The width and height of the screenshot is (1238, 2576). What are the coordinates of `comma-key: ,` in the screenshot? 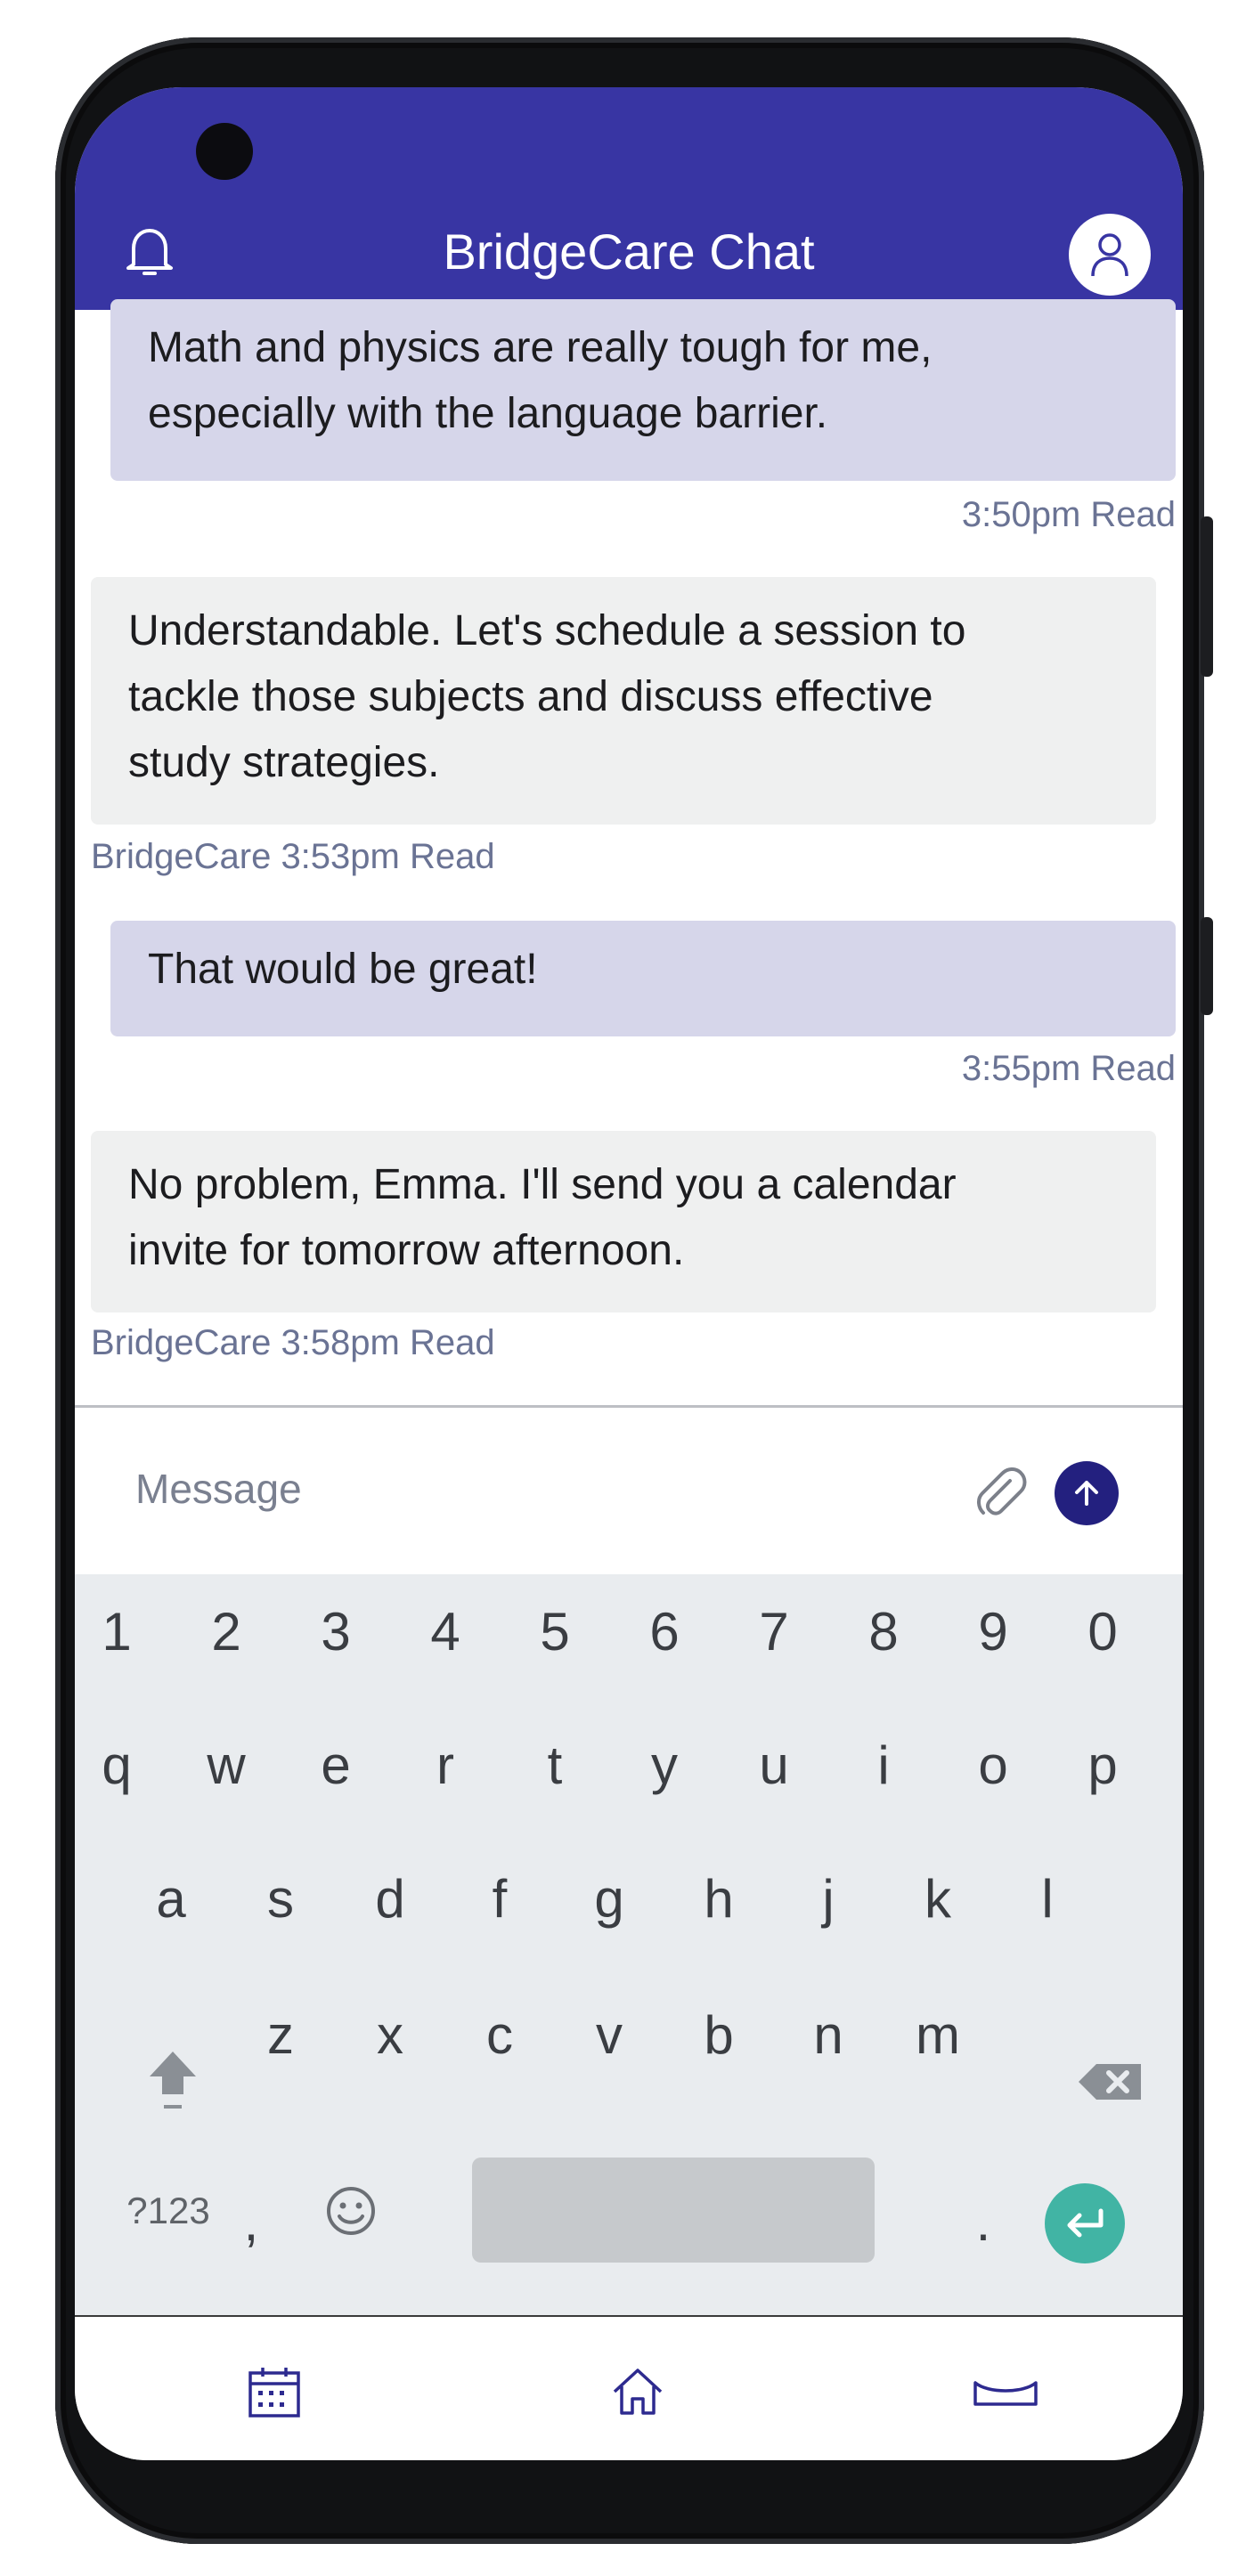 It's located at (251, 2222).